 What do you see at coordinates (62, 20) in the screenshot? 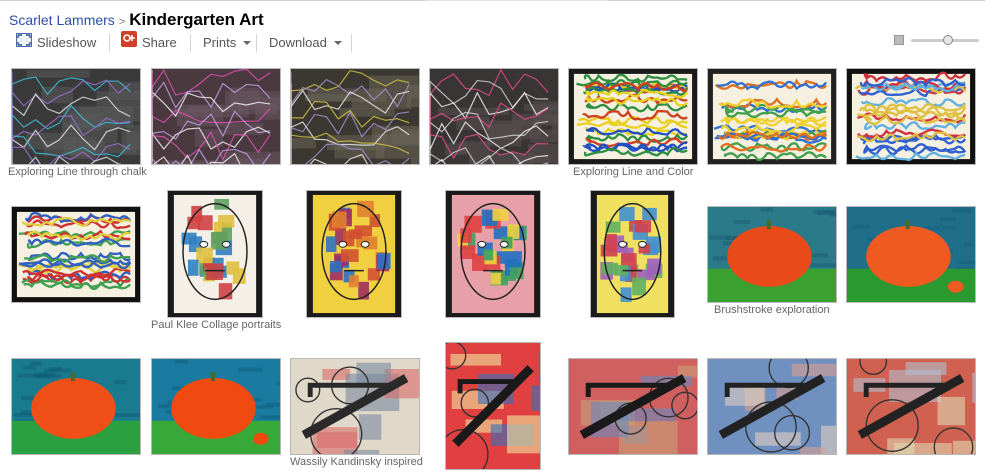
I see `breadcrumb-owner-link: Scarlet Lammers` at bounding box center [62, 20].